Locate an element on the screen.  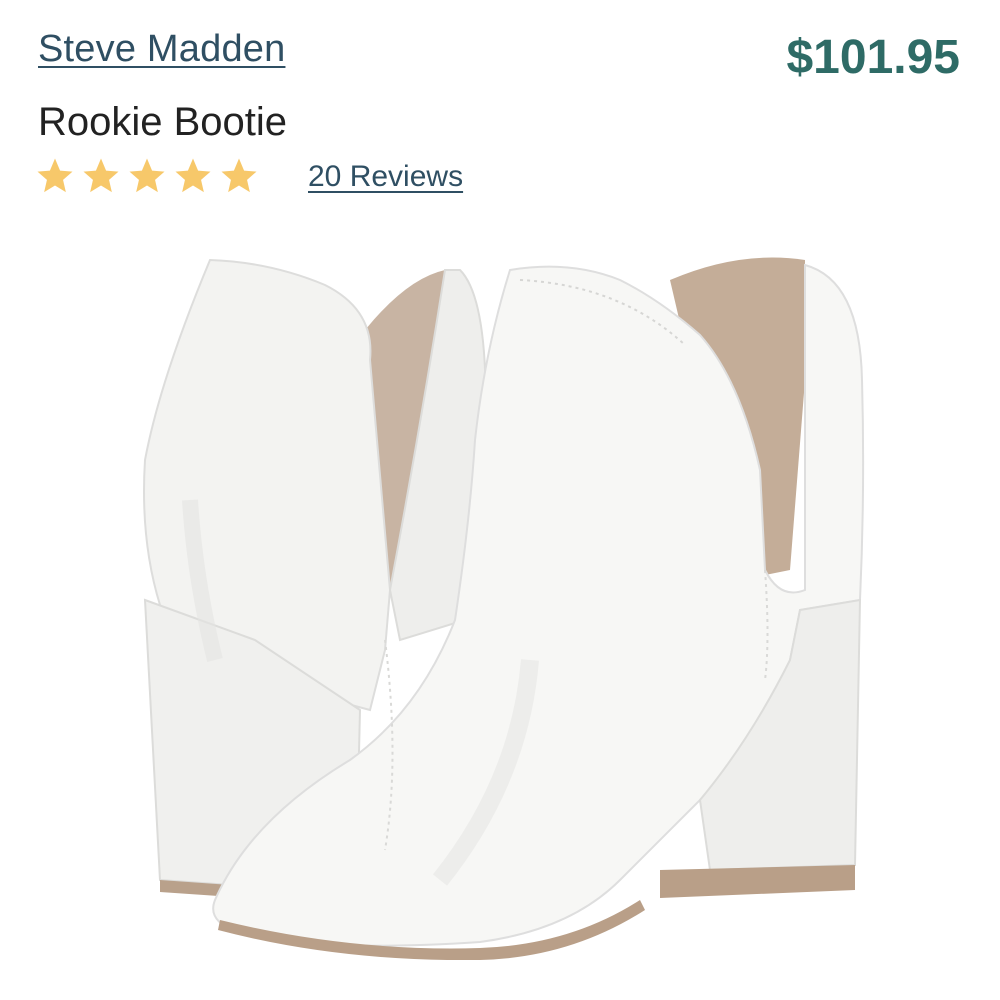
star-rating is located at coordinates (147, 176).